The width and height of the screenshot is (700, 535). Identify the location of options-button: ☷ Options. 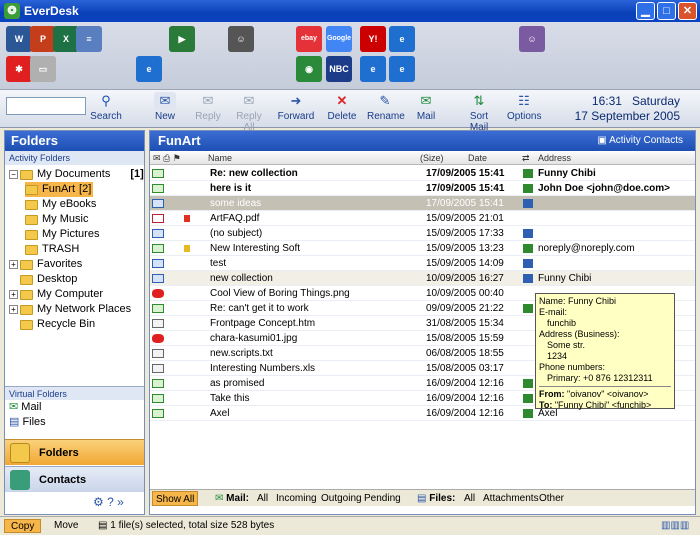
(524, 109).